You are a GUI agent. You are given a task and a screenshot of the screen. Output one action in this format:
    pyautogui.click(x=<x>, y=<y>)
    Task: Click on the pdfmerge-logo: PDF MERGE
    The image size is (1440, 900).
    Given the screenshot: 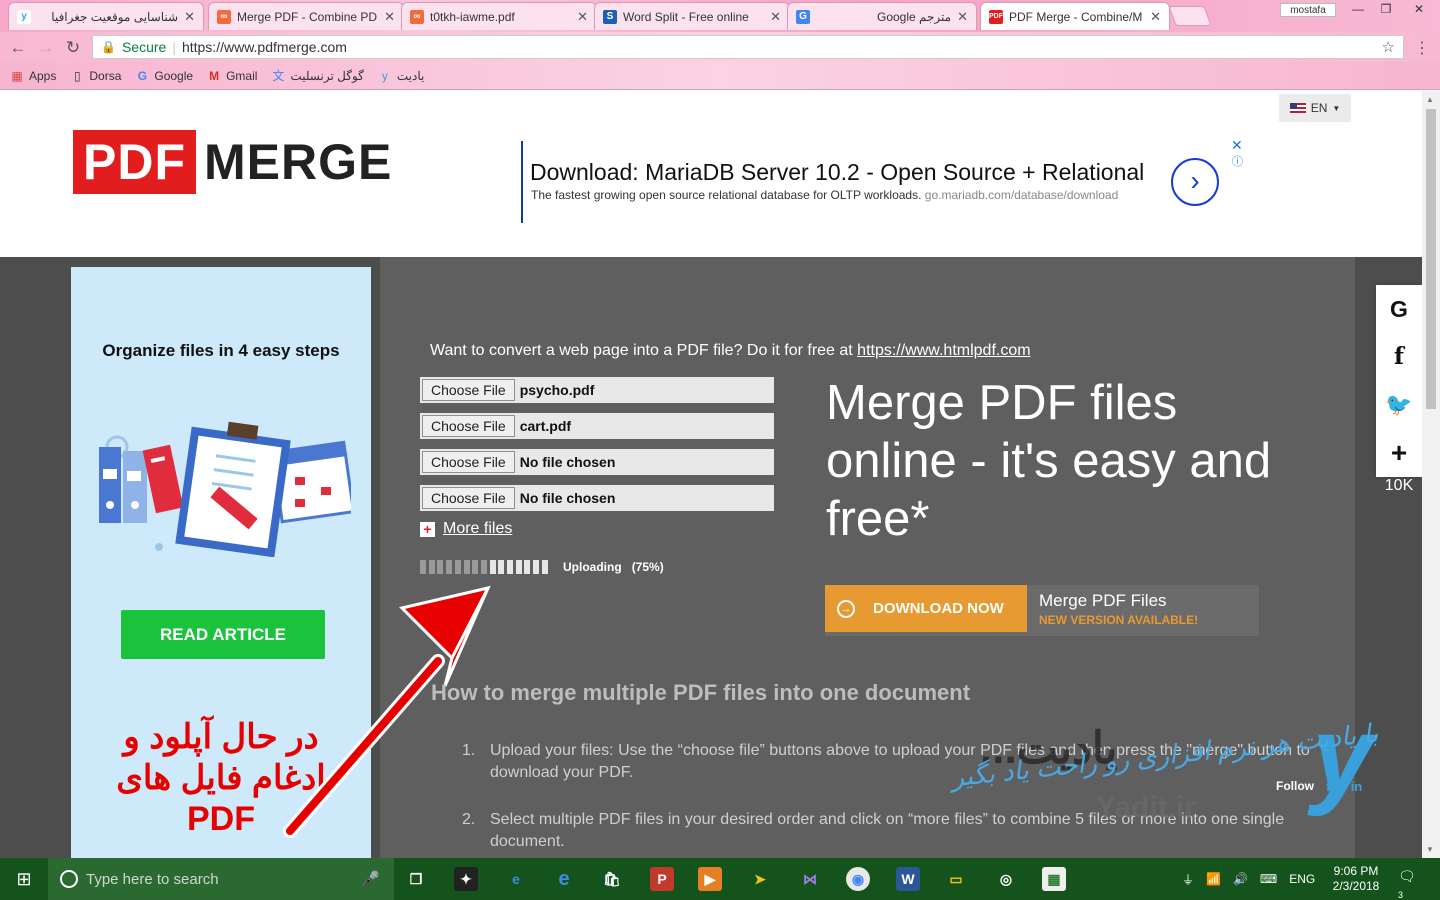 What is the action you would take?
    pyautogui.click(x=232, y=162)
    